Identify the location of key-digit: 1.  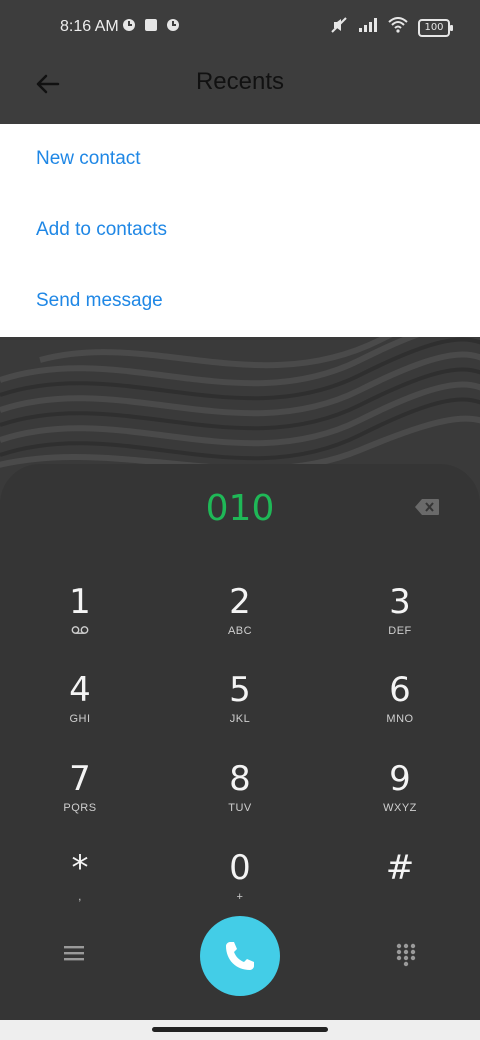
(80, 602).